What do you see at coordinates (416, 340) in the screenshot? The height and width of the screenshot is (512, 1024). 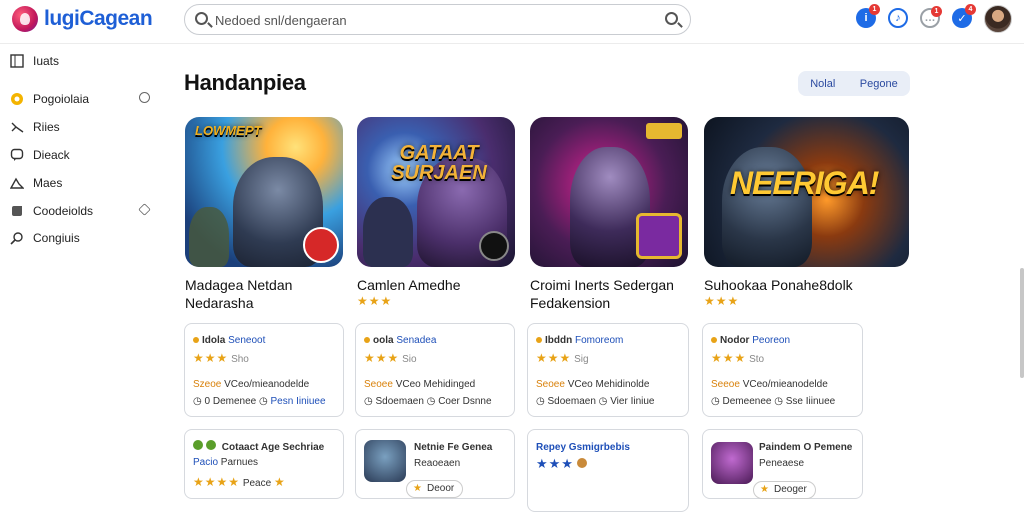 I see `review-badge: Senadea` at bounding box center [416, 340].